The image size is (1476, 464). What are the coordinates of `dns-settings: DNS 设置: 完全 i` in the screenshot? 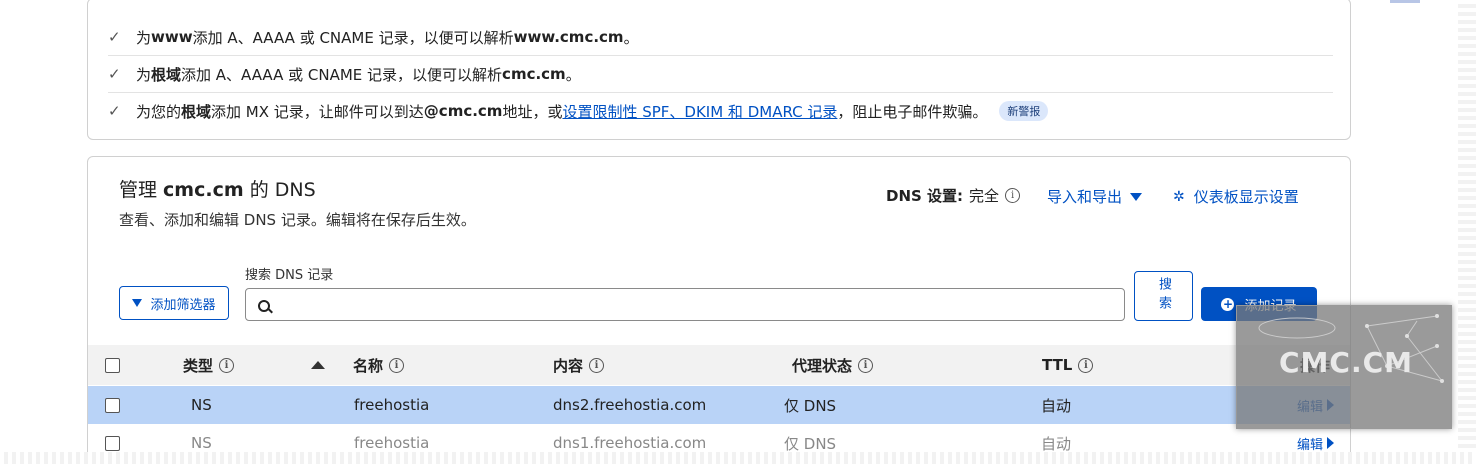 It's located at (953, 195).